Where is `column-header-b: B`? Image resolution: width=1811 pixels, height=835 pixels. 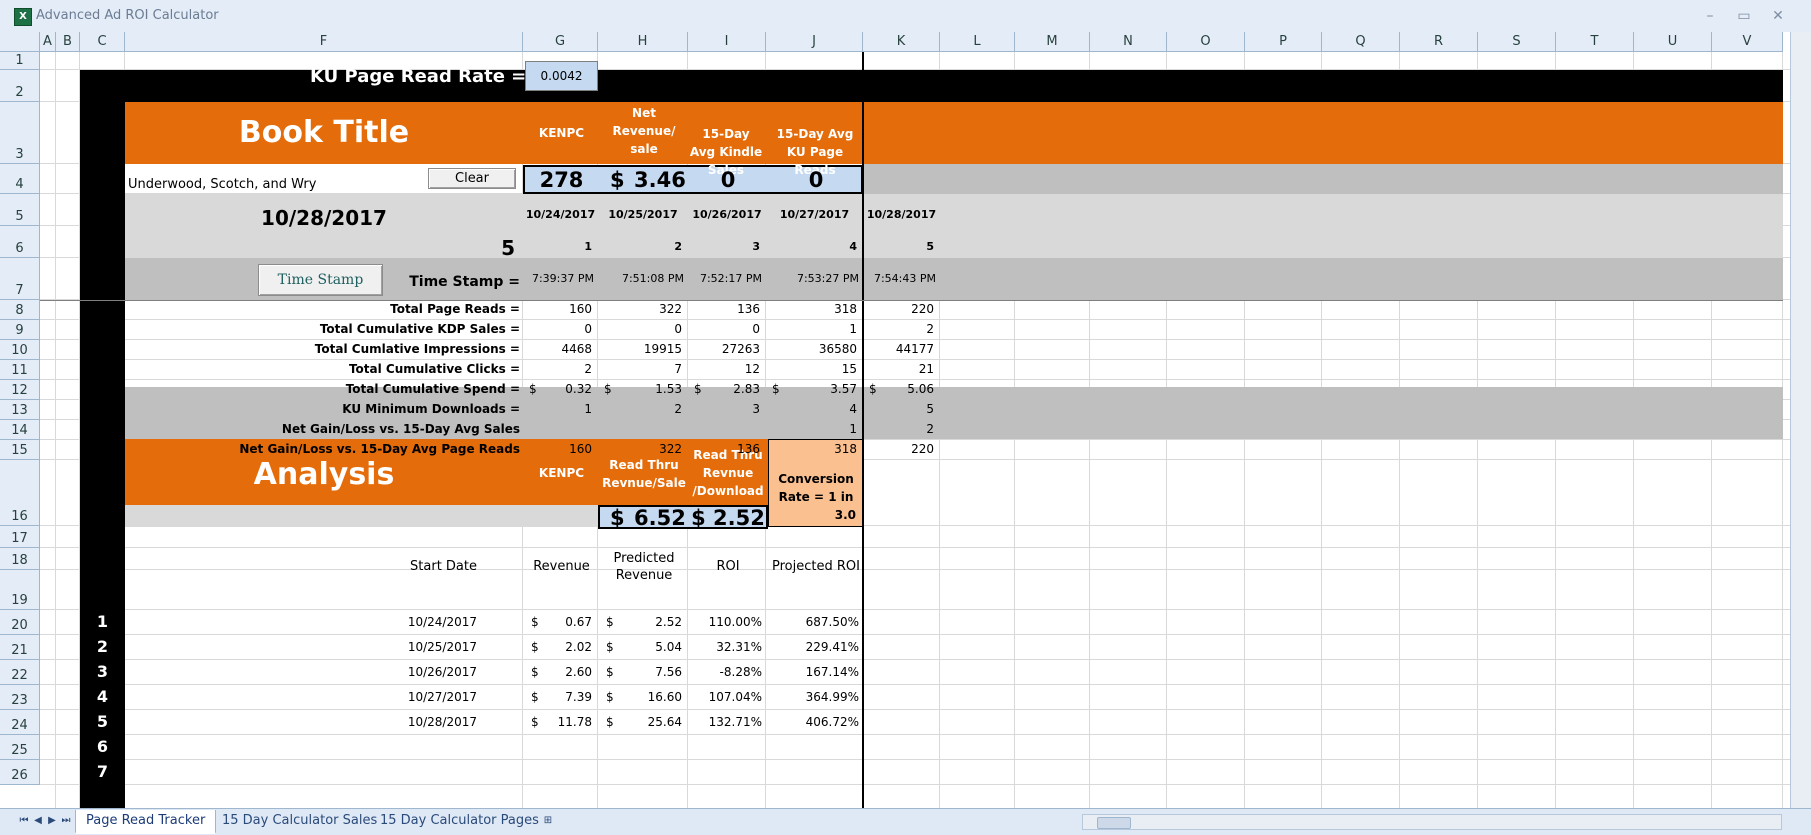 column-header-b: B is located at coordinates (68, 42).